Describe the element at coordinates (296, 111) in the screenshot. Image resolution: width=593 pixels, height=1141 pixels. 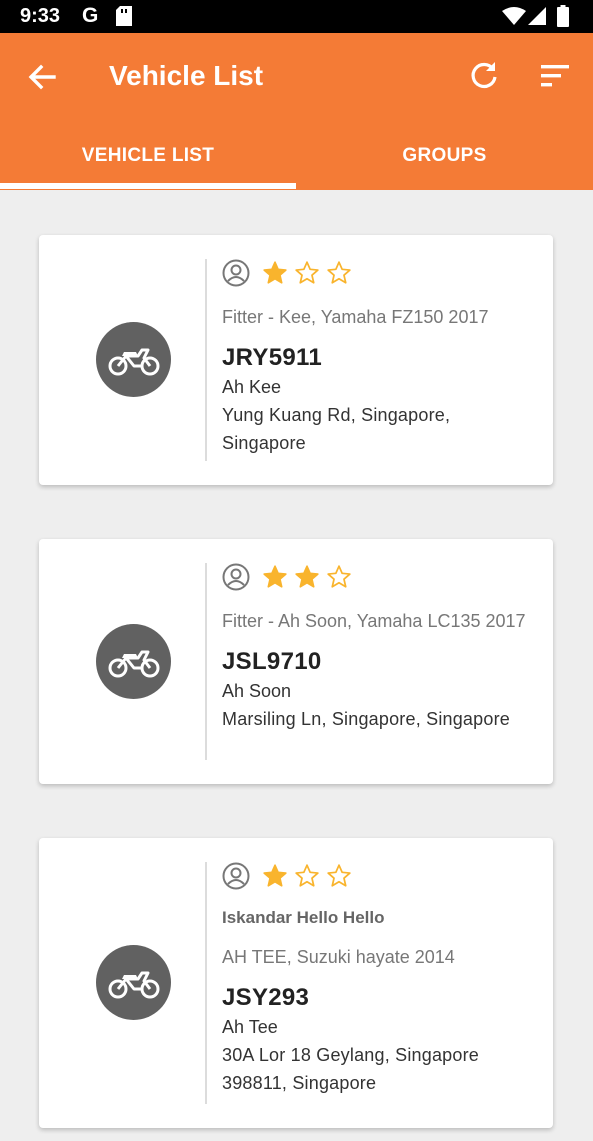
I see `app-bar: Vehicle List VEHICLE LIST GROUPS` at that location.